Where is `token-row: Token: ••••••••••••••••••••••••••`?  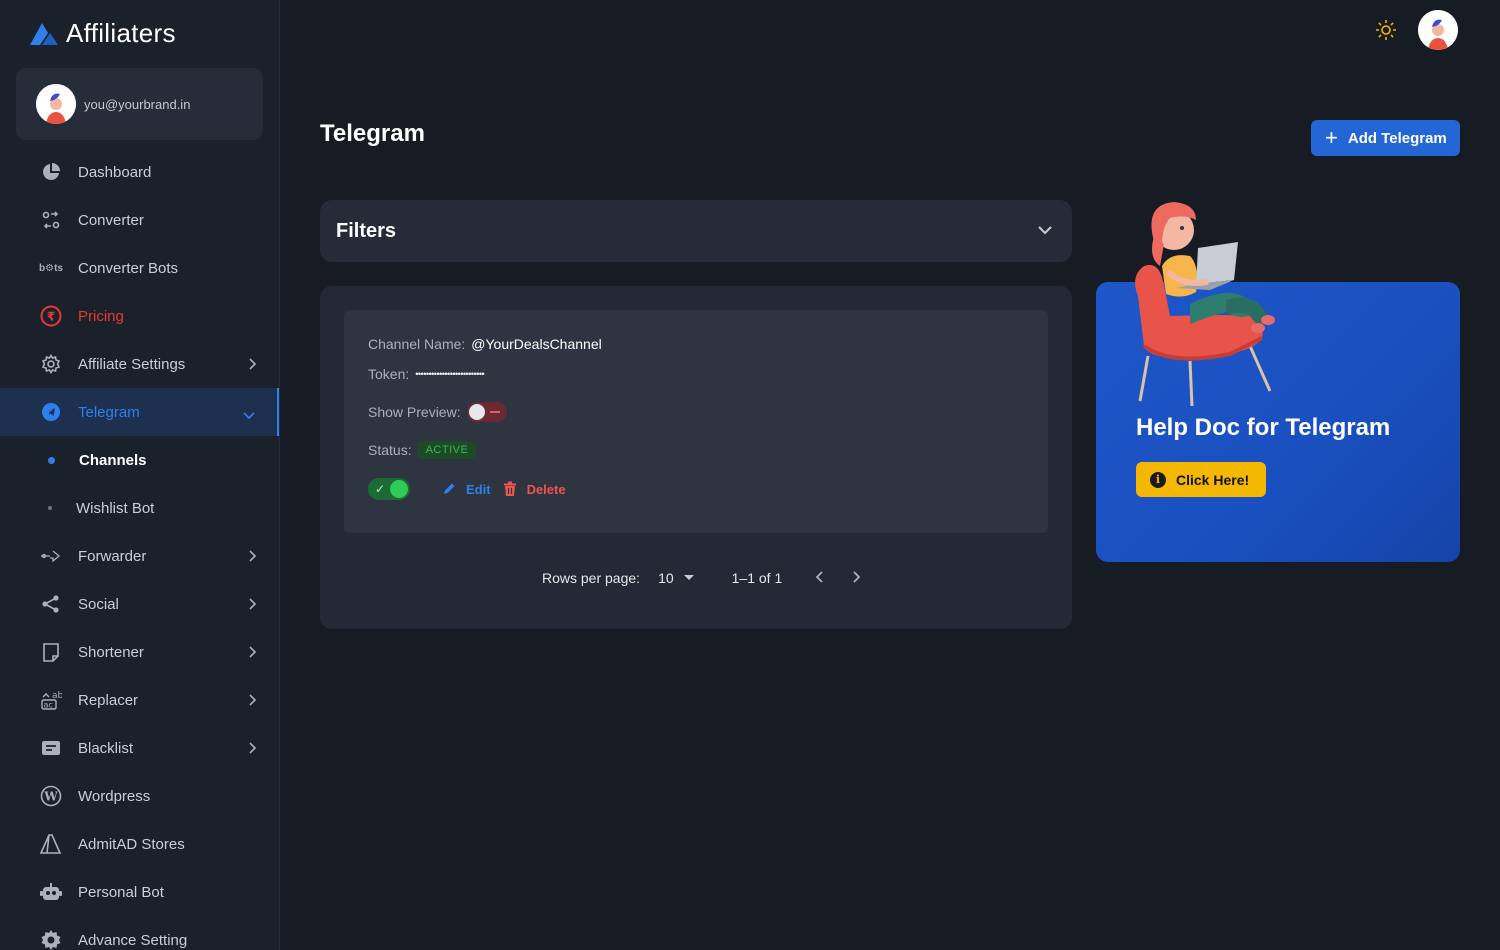
token-row: Token: •••••••••••••••••••••••••• is located at coordinates (426, 374).